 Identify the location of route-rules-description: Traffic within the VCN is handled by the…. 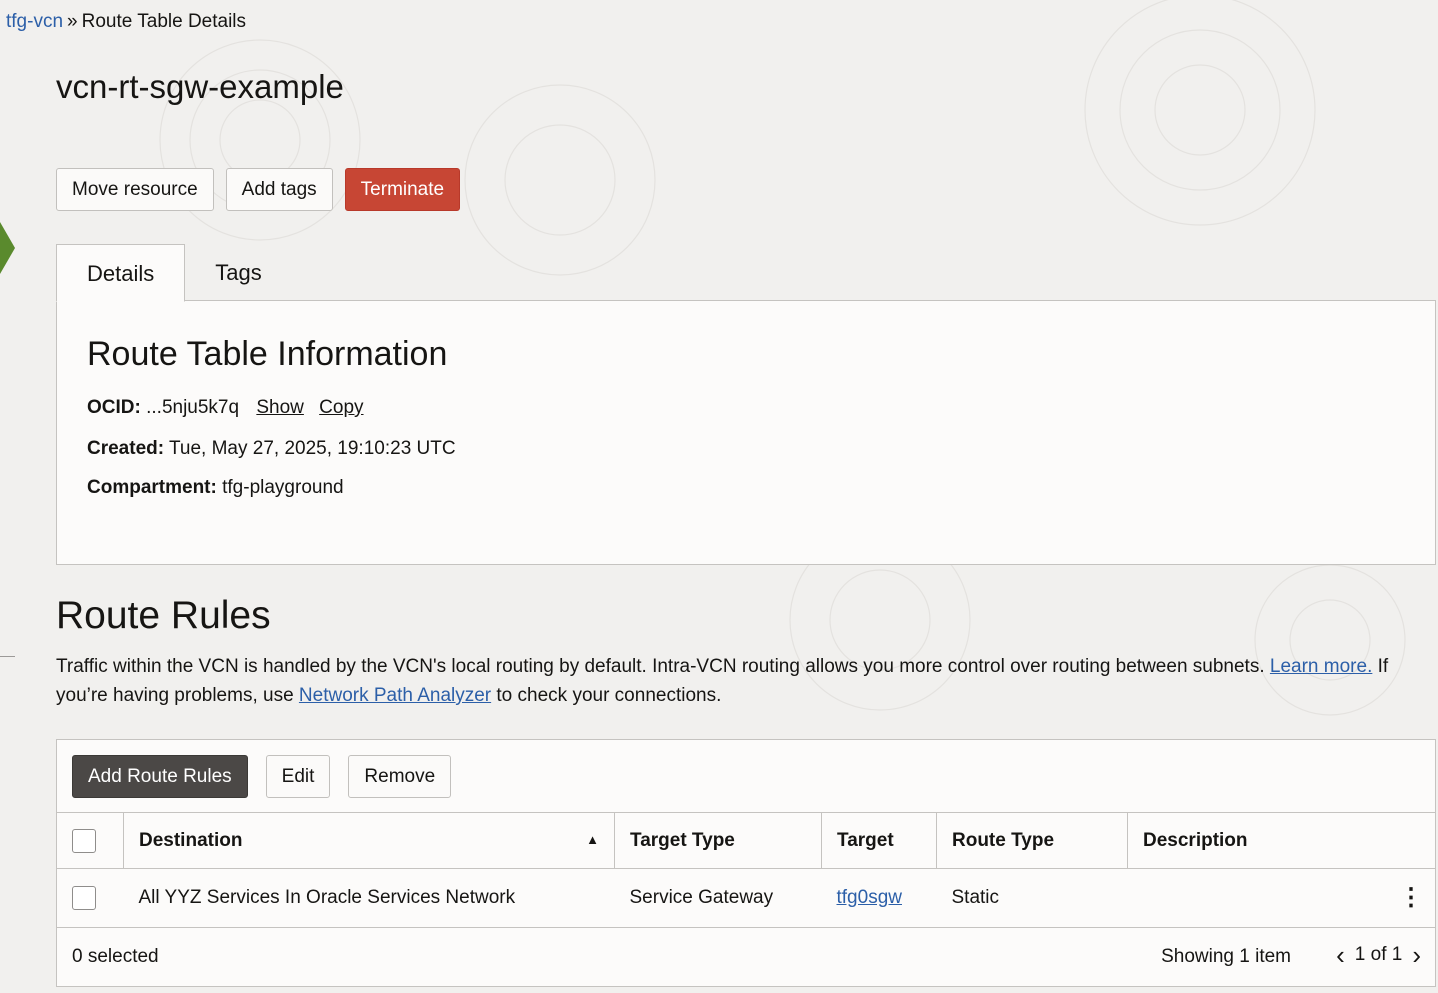
(738, 681).